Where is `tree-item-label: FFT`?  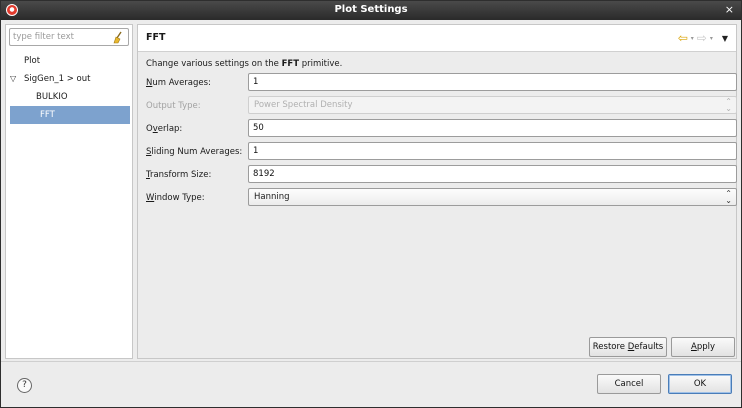
tree-item-label: FFT is located at coordinates (47, 115).